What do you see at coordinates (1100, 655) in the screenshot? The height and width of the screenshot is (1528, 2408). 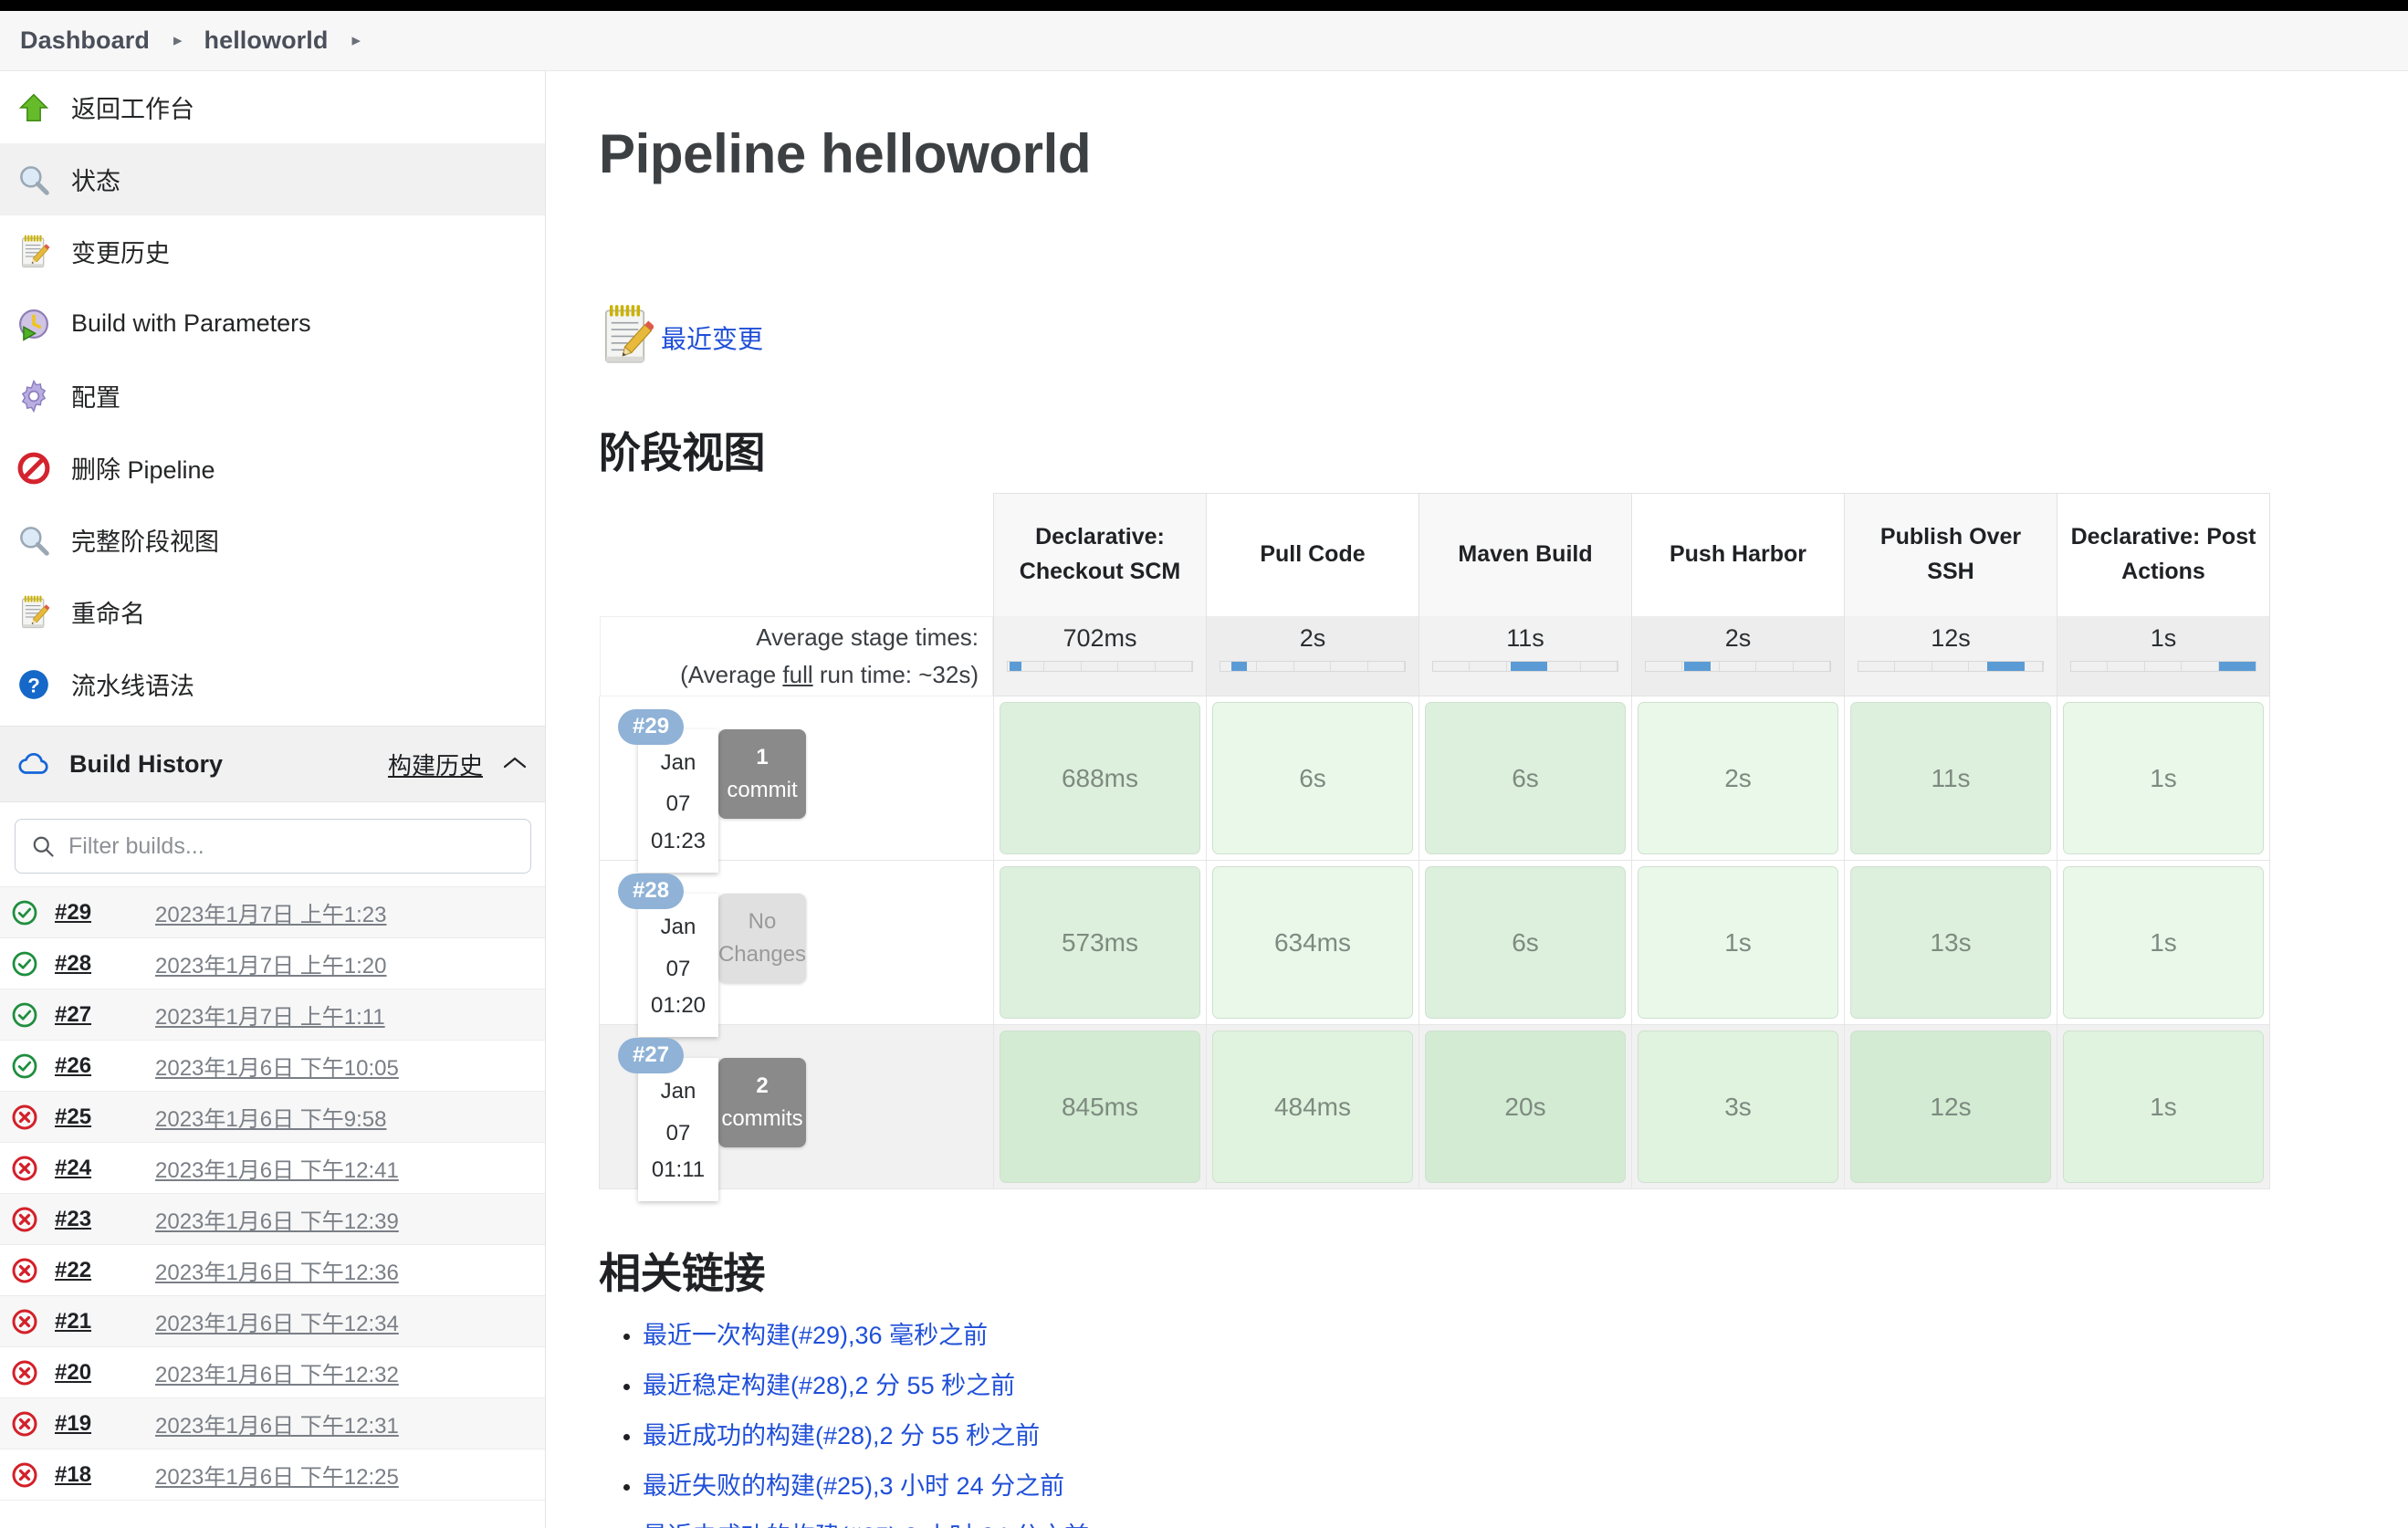 I see `average-stage-time-cell: 702ms` at bounding box center [1100, 655].